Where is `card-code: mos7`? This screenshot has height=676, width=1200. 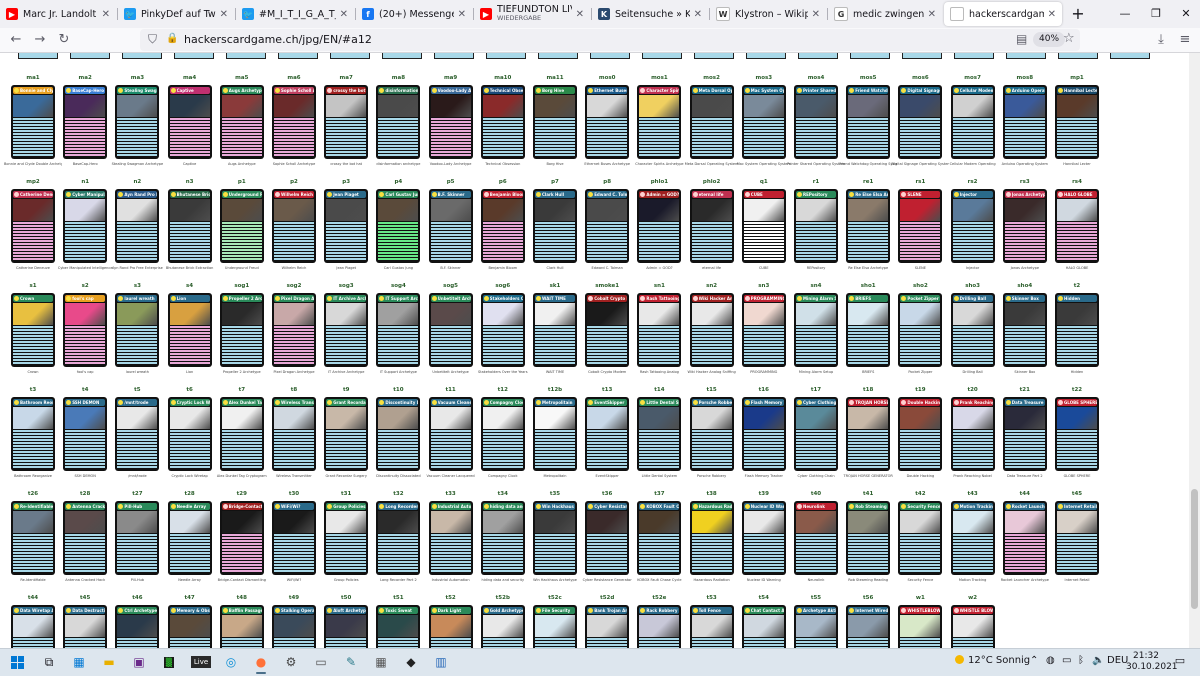 card-code: mos7 is located at coordinates (973, 78).